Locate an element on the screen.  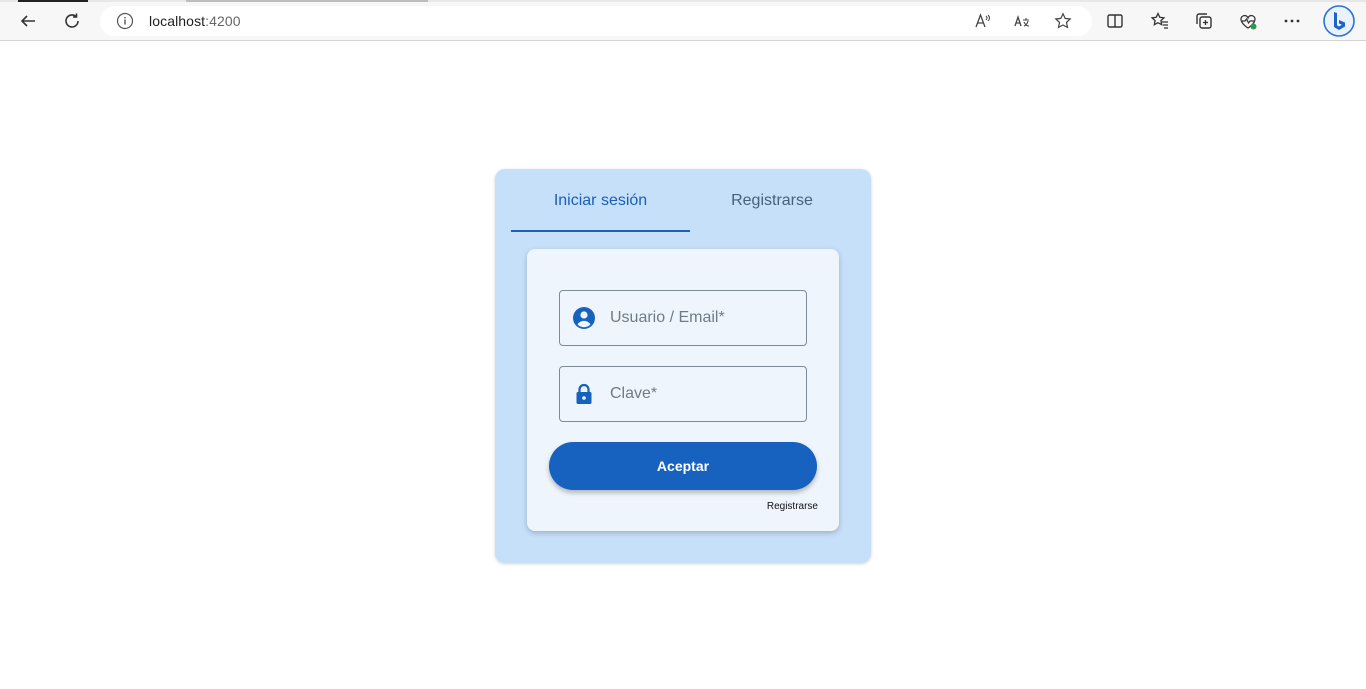
back-button is located at coordinates (28, 21).